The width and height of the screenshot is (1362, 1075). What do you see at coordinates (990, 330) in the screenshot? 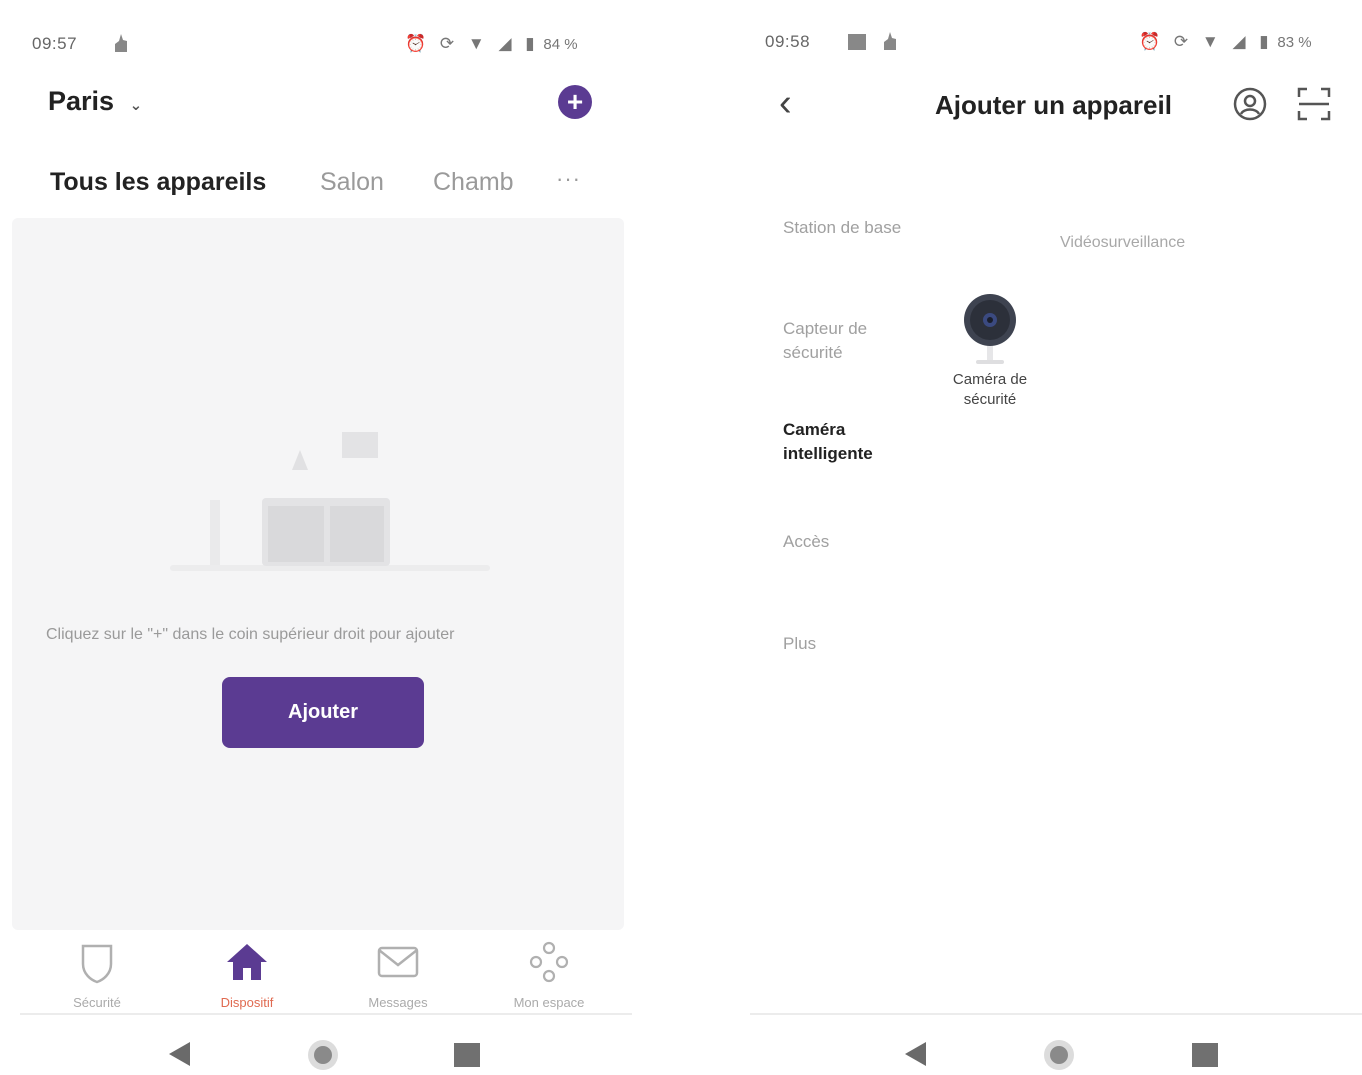
I see `camera-icon` at bounding box center [990, 330].